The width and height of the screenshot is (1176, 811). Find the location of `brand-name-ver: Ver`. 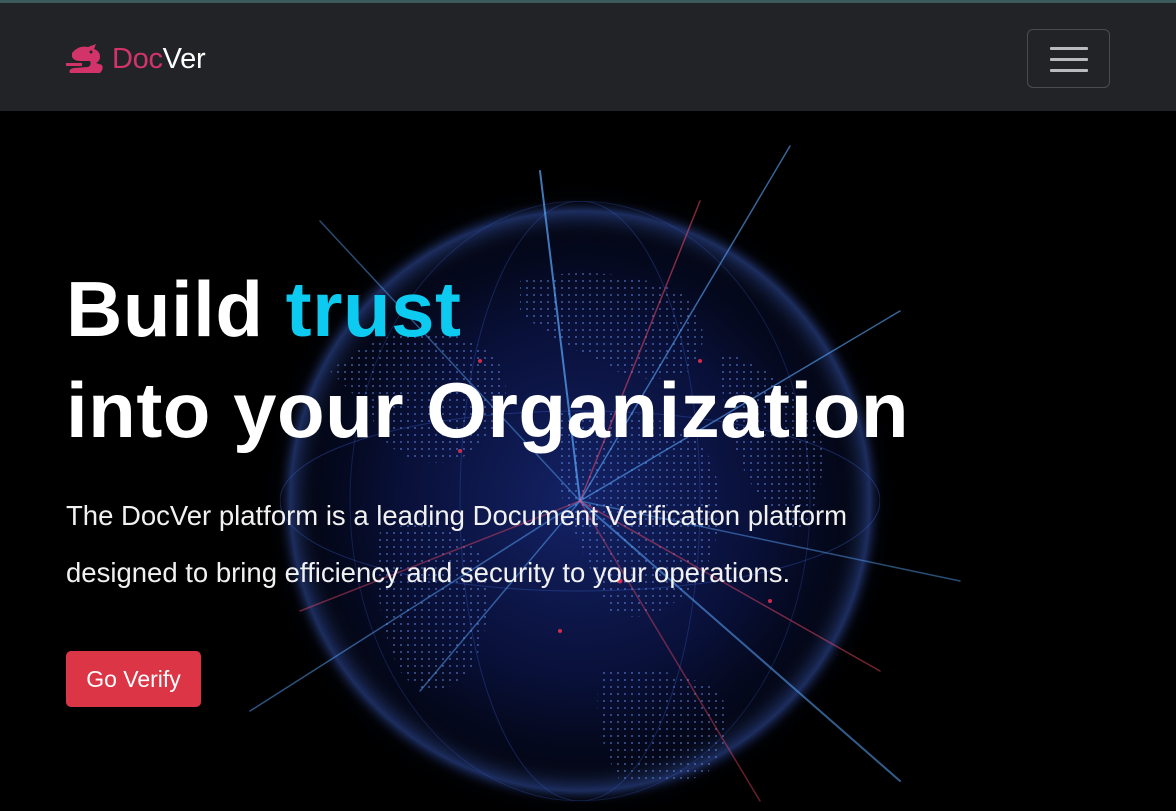

brand-name-ver: Ver is located at coordinates (184, 59).